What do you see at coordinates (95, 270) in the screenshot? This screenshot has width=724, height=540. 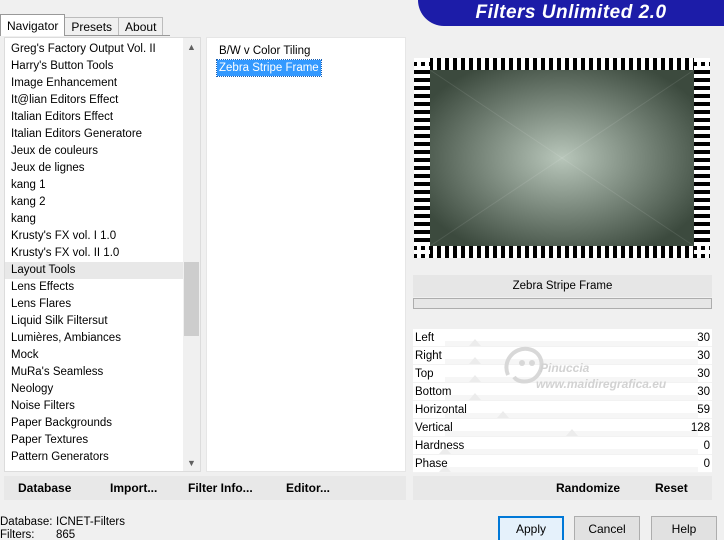 I see `category-item: Layout Tools` at bounding box center [95, 270].